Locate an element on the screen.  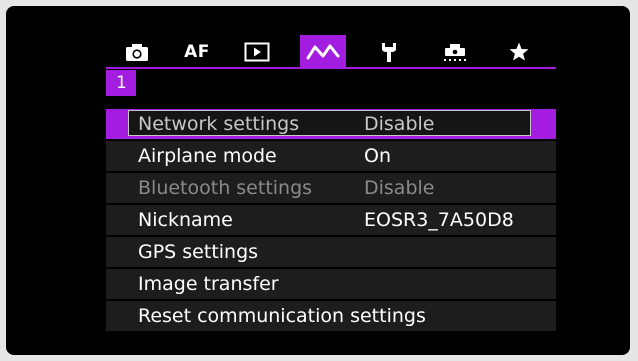
tab-underline is located at coordinates (331, 68).